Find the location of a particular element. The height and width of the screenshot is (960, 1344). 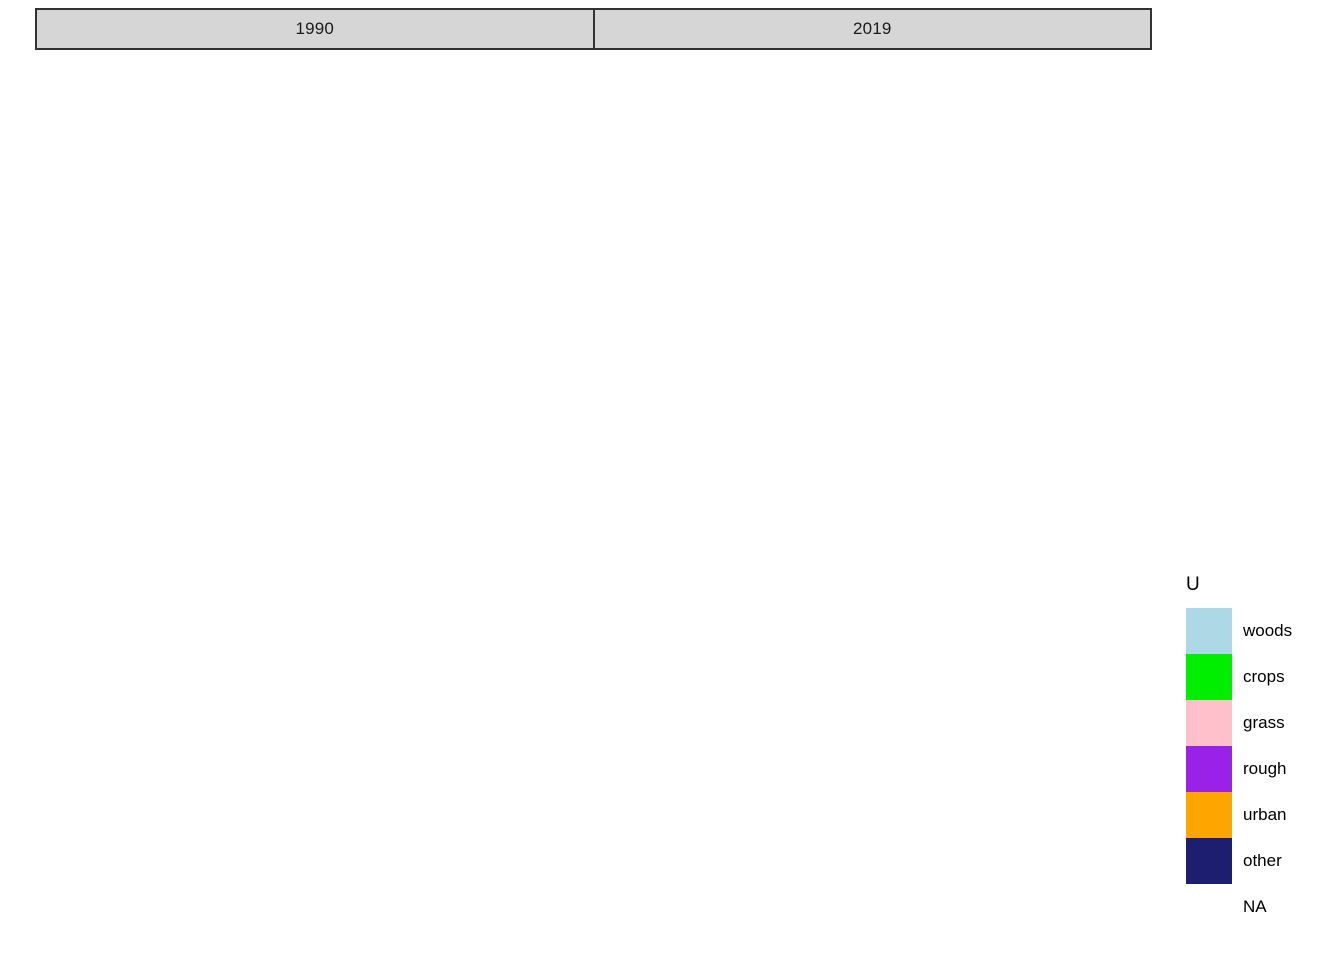

legend-entry-urban: urban is located at coordinates (1261, 815).